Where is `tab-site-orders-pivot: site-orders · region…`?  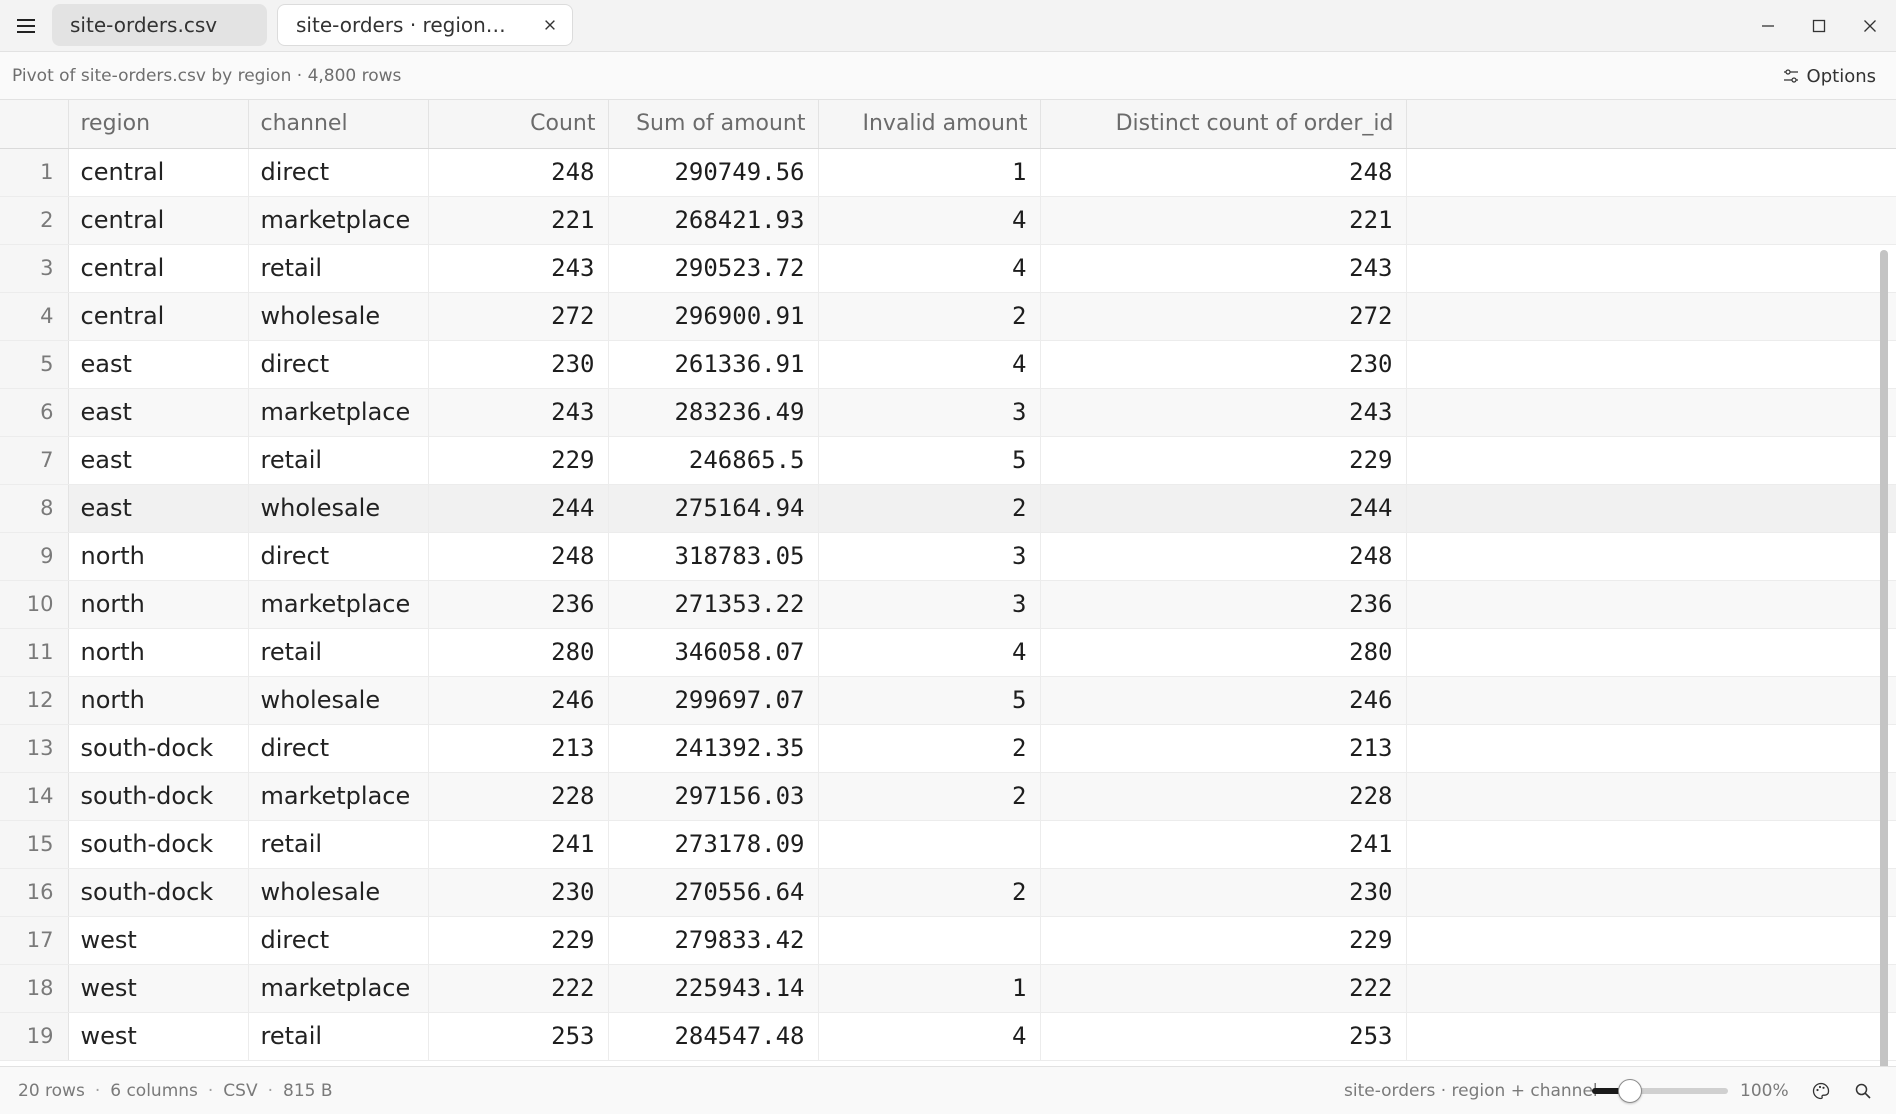 tab-site-orders-pivot: site-orders · region… is located at coordinates (425, 25).